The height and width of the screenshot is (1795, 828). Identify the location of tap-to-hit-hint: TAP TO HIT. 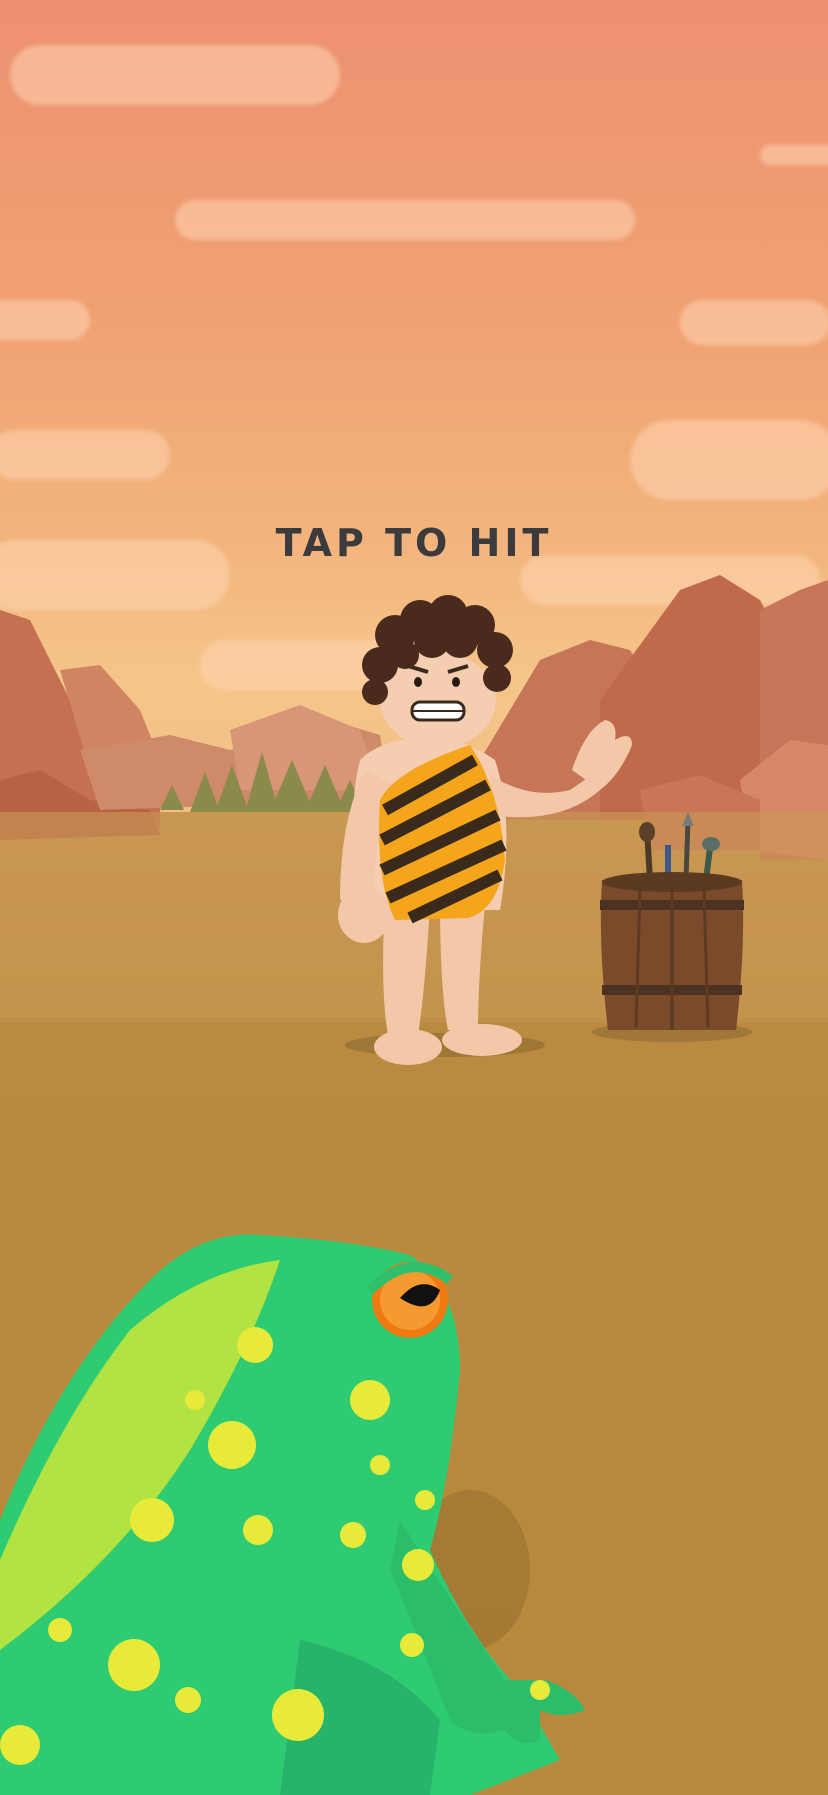
(414, 543).